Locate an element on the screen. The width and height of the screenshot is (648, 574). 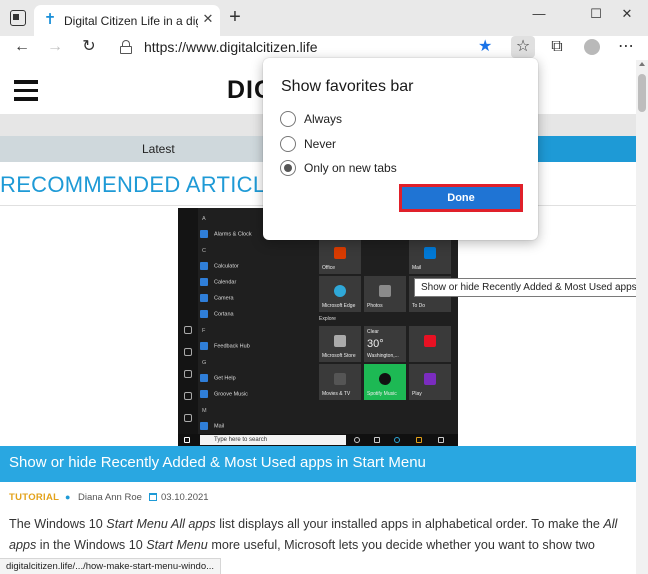
date-text: 03.10.2021 is located at coordinates (185, 497).